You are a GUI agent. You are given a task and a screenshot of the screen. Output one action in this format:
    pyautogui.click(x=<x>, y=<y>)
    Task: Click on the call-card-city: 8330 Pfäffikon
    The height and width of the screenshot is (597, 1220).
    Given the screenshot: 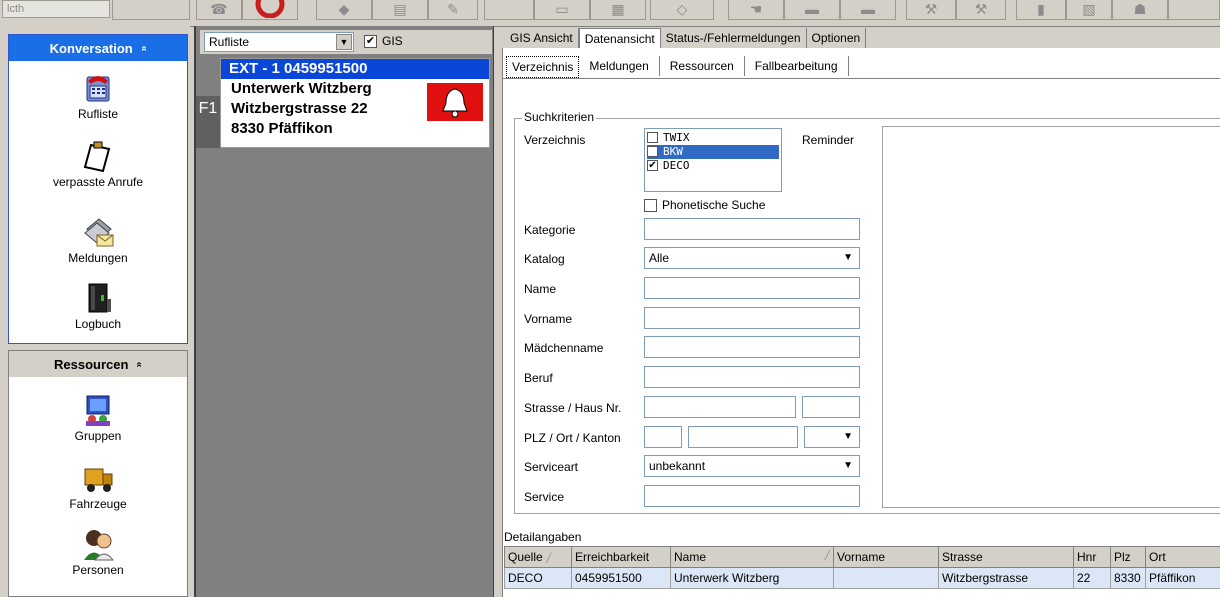 What is the action you would take?
    pyautogui.click(x=282, y=128)
    